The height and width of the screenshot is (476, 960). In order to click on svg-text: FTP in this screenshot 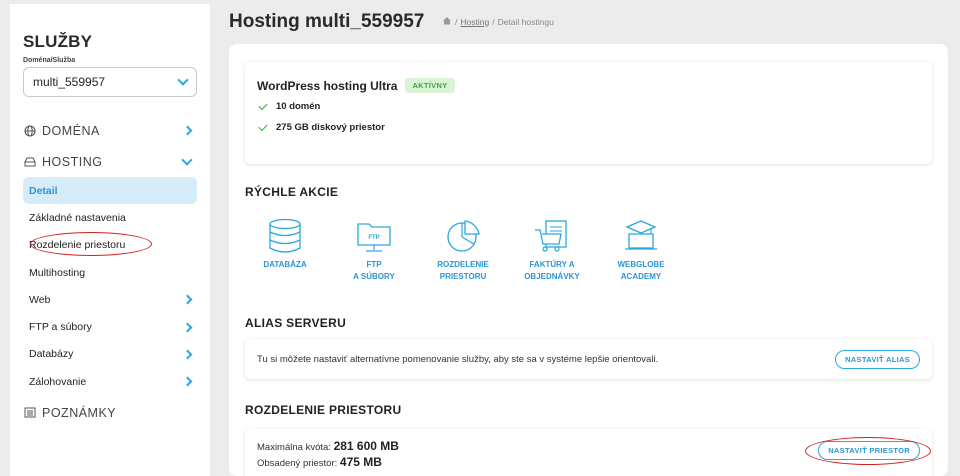, I will do `click(373, 238)`.